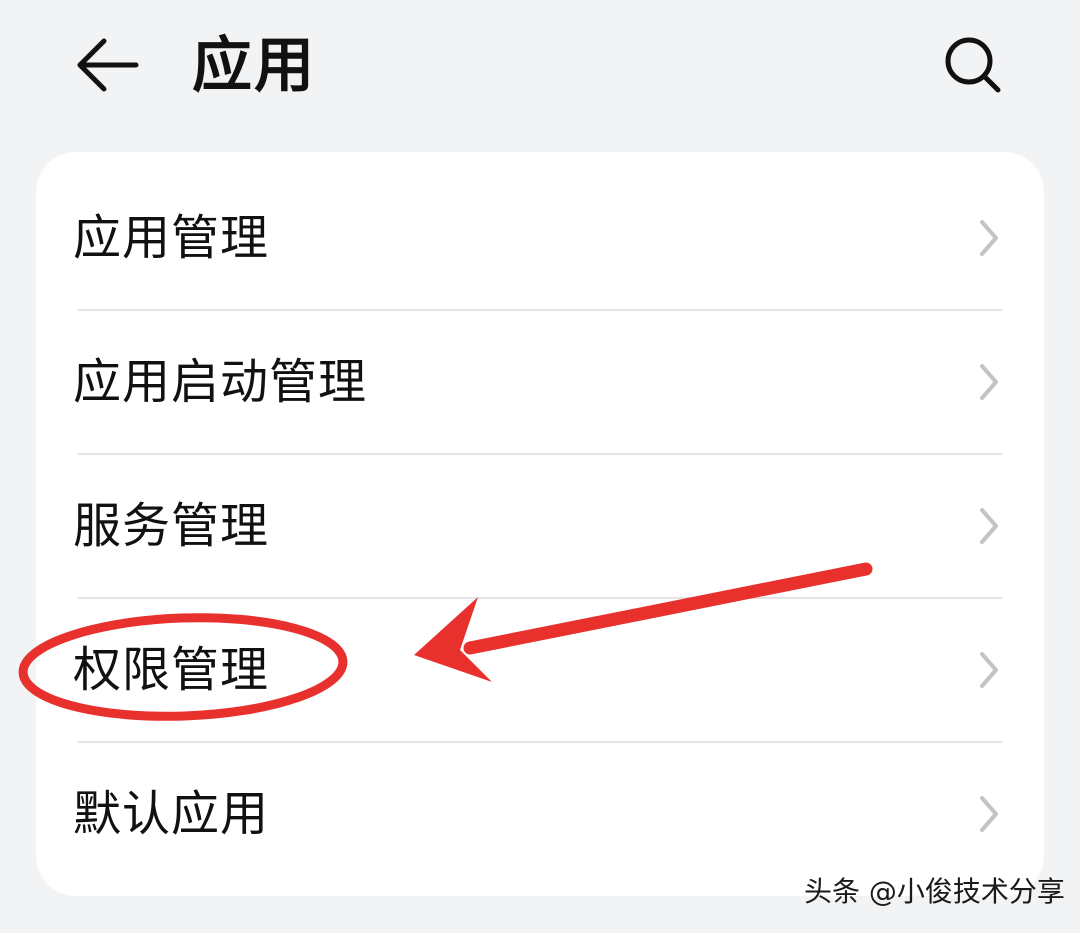 This screenshot has height=933, width=1080. What do you see at coordinates (171, 814) in the screenshot?
I see `menu-item-label: 默认应用` at bounding box center [171, 814].